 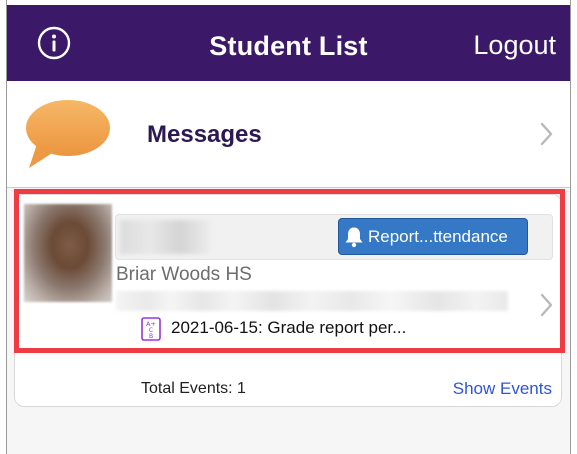 I want to click on messages-label: Messages, so click(x=204, y=134).